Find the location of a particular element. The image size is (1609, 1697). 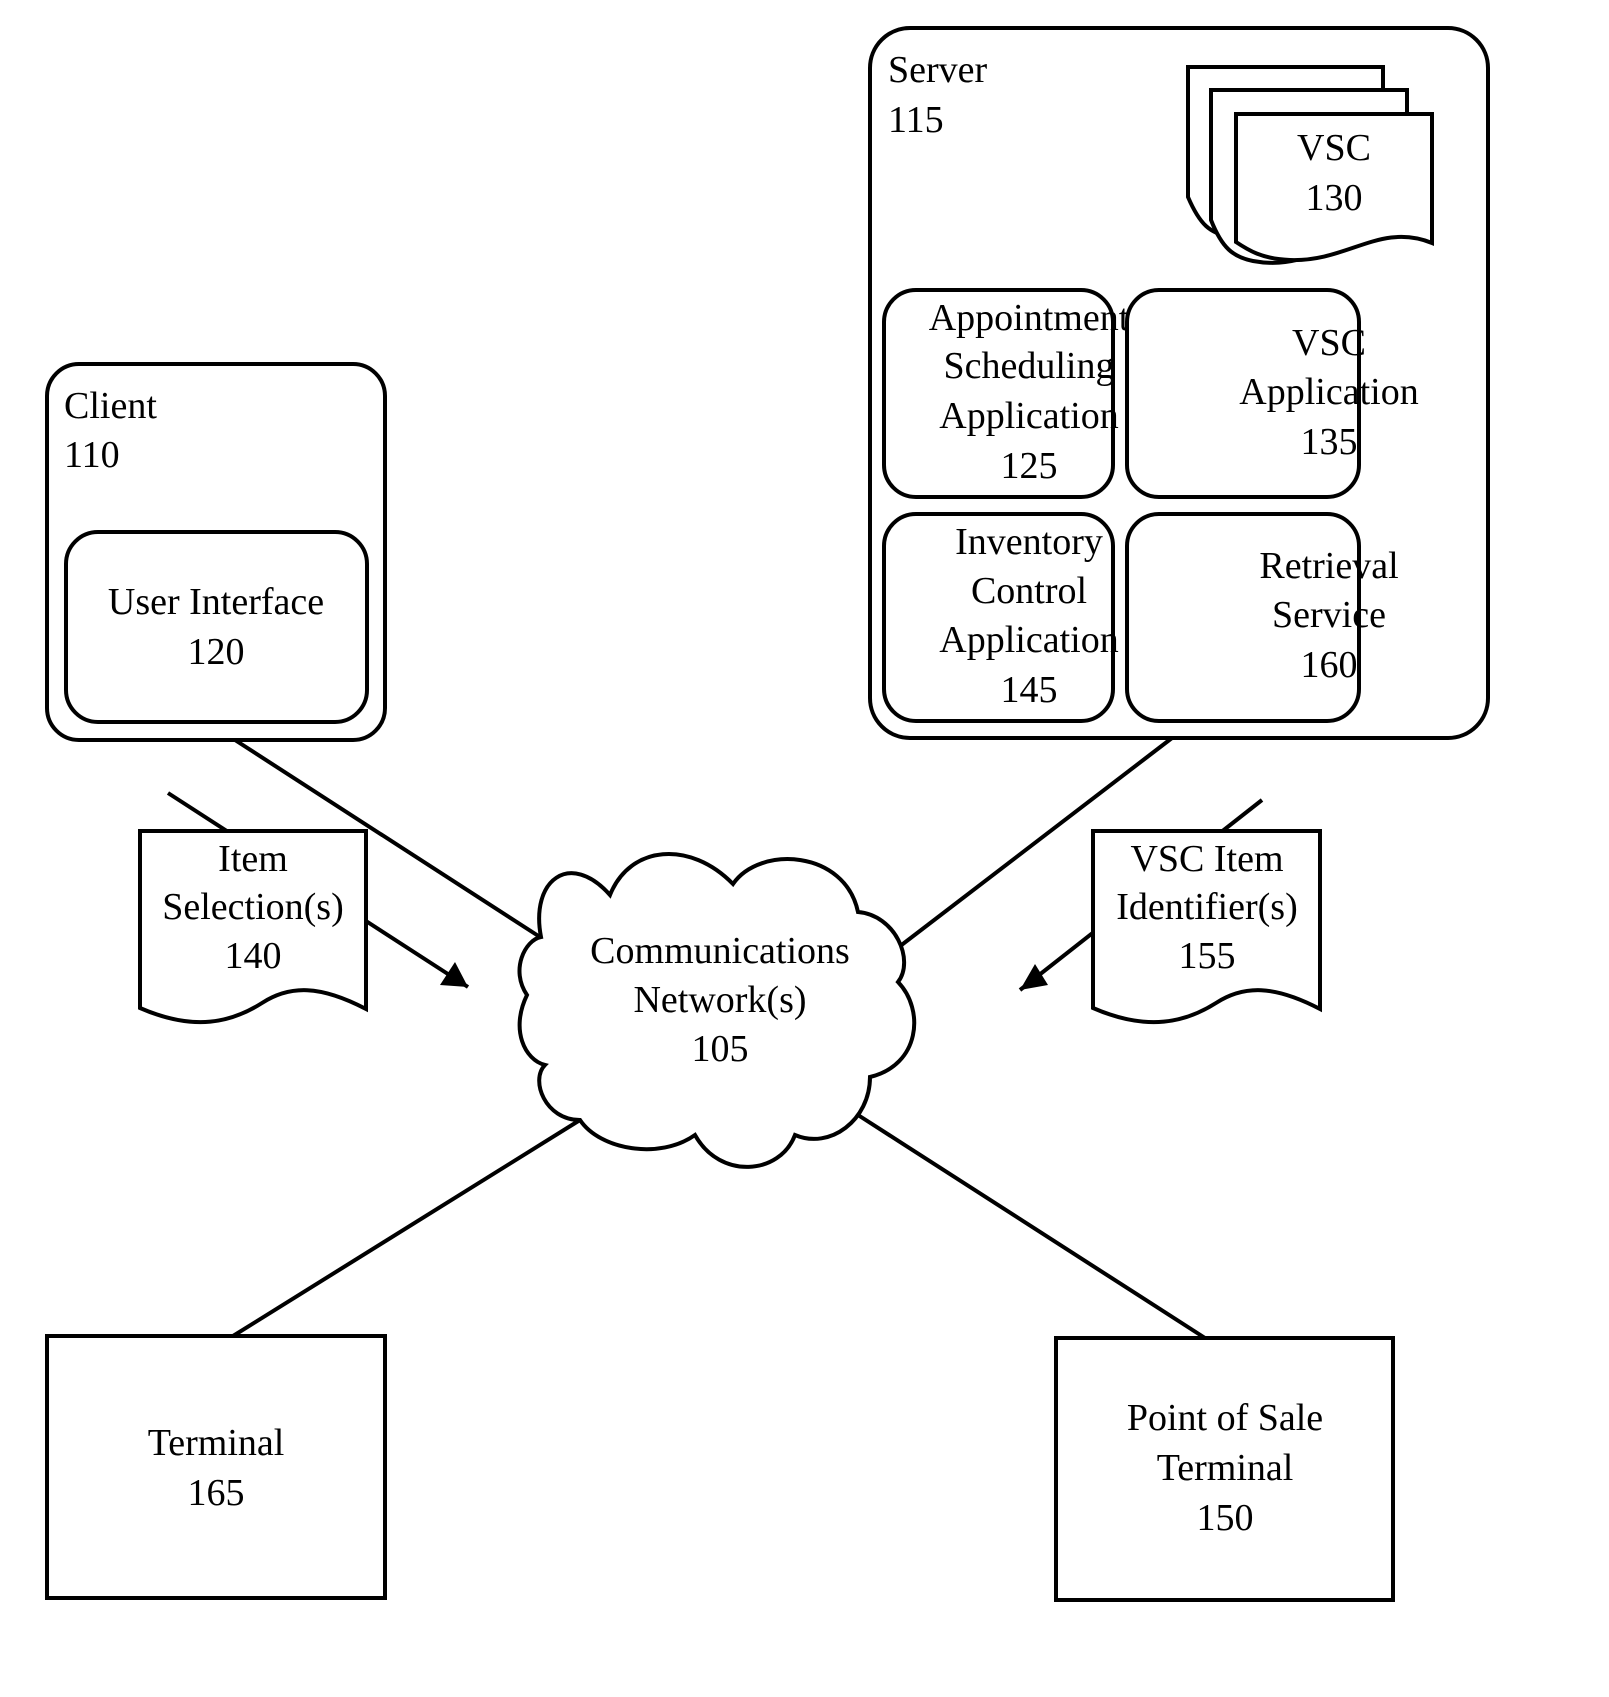

item-selection-line-1: Item is located at coordinates (253, 859).